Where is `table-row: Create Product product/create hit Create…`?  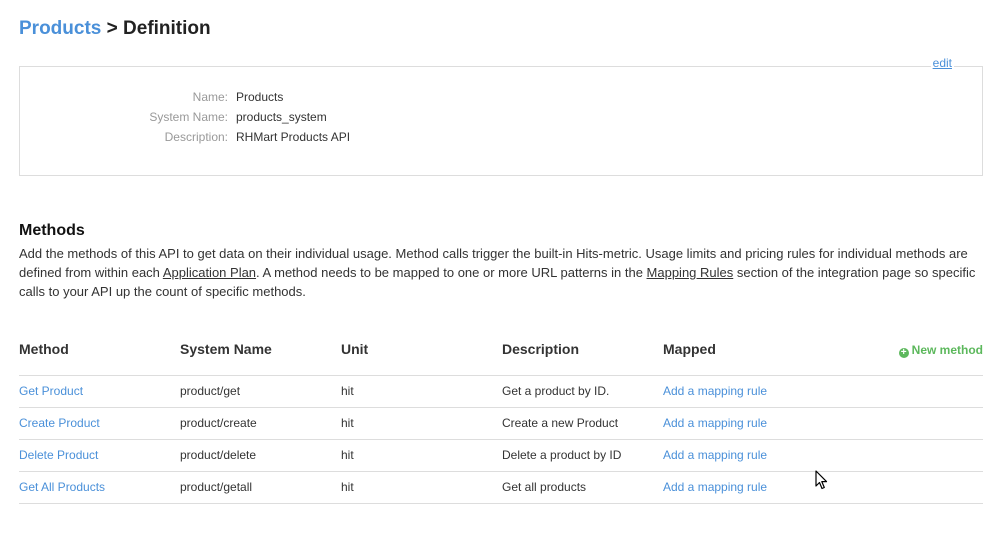 table-row: Create Product product/create hit Create… is located at coordinates (501, 424).